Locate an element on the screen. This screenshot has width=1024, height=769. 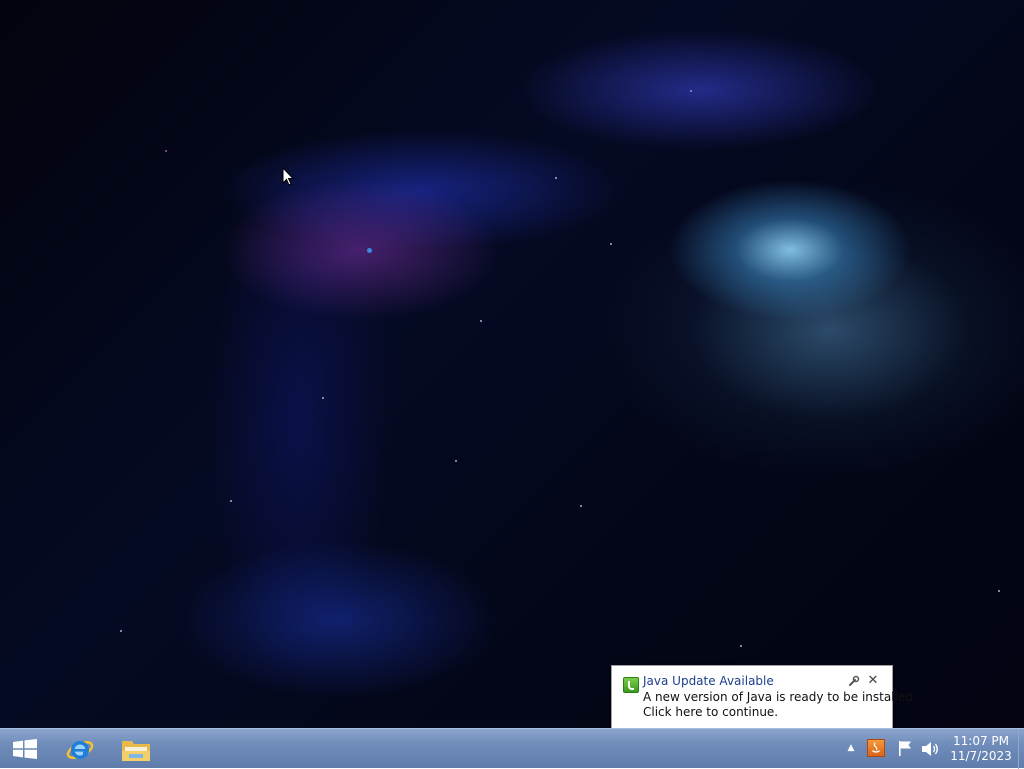
close-icon: ✕ is located at coordinates (873, 681).